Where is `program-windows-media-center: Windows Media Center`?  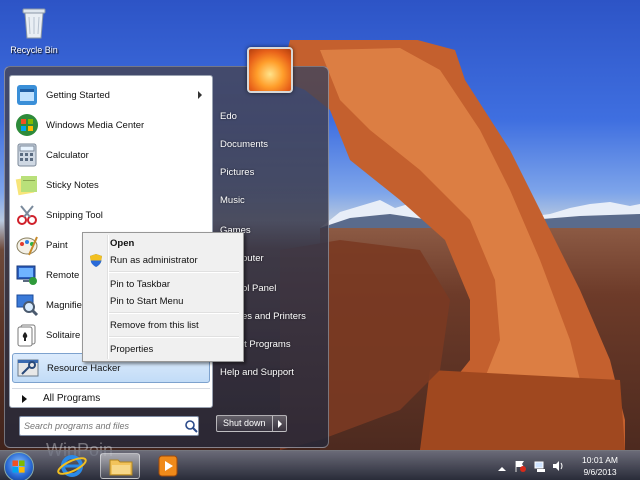
program-windows-media-center: Windows Media Center is located at coordinates (111, 125).